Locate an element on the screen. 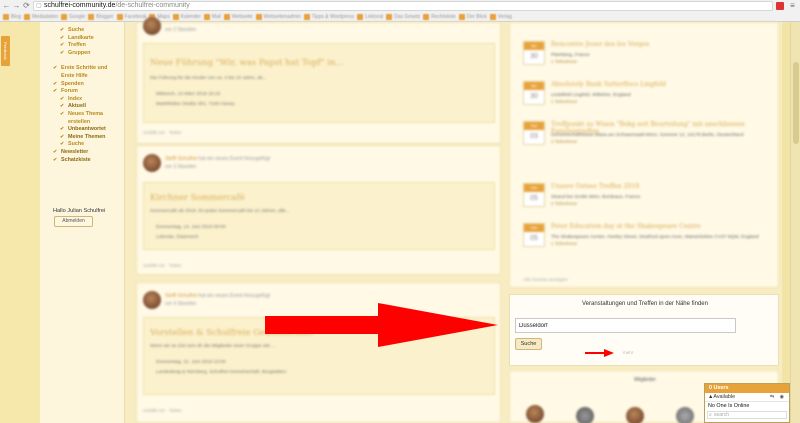 The width and height of the screenshot is (800, 423). event-card-title: Kirchner Sommercafé is located at coordinates (197, 198).